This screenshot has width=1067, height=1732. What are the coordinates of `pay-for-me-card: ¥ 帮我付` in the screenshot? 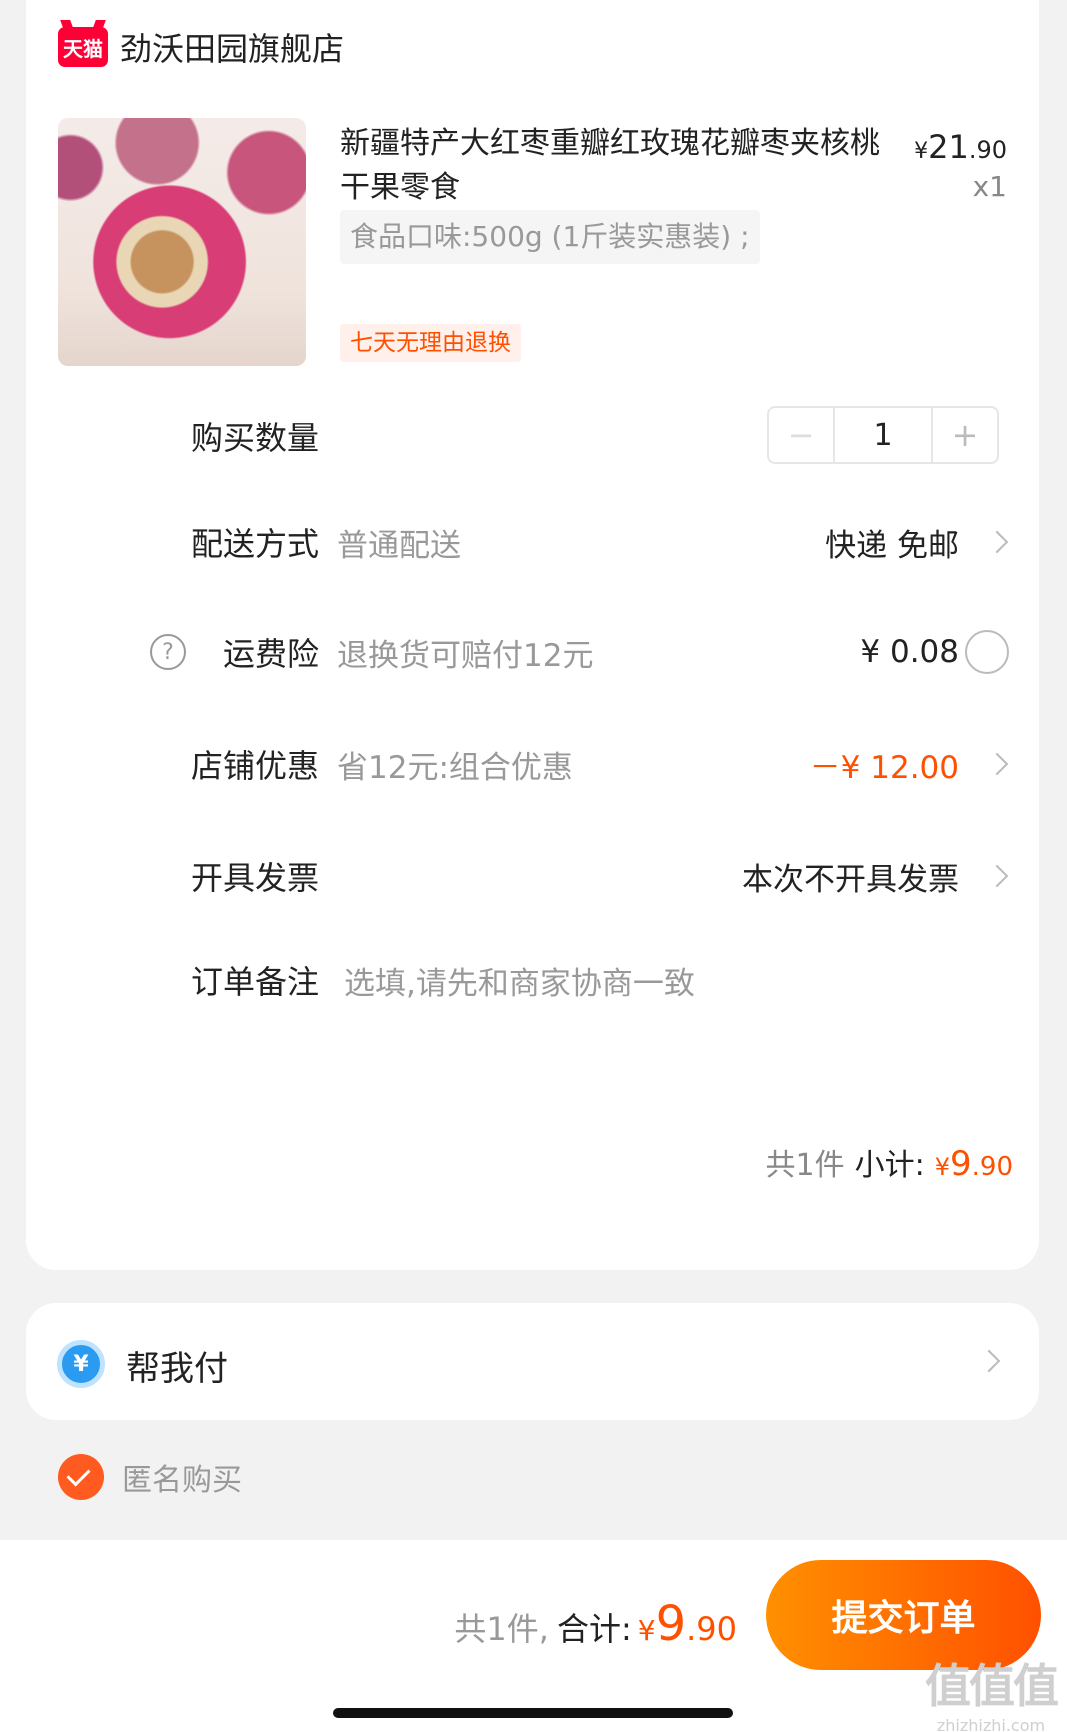 It's located at (532, 1361).